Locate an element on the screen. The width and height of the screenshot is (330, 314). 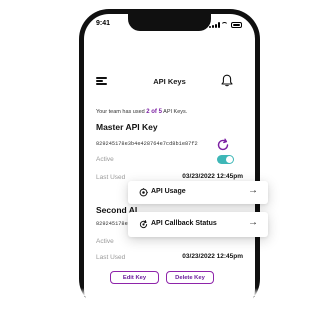
notch is located at coordinates (169, 22).